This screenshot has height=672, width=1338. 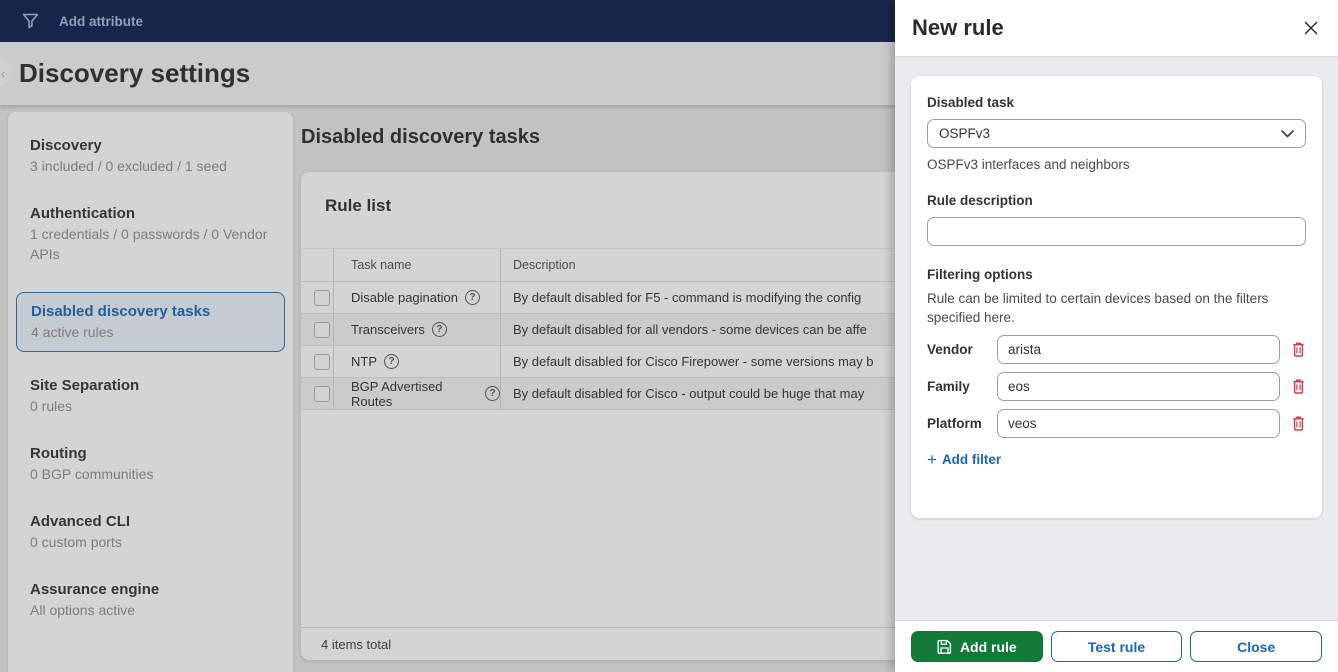 What do you see at coordinates (958, 27) in the screenshot?
I see `drawer-title: New rule` at bounding box center [958, 27].